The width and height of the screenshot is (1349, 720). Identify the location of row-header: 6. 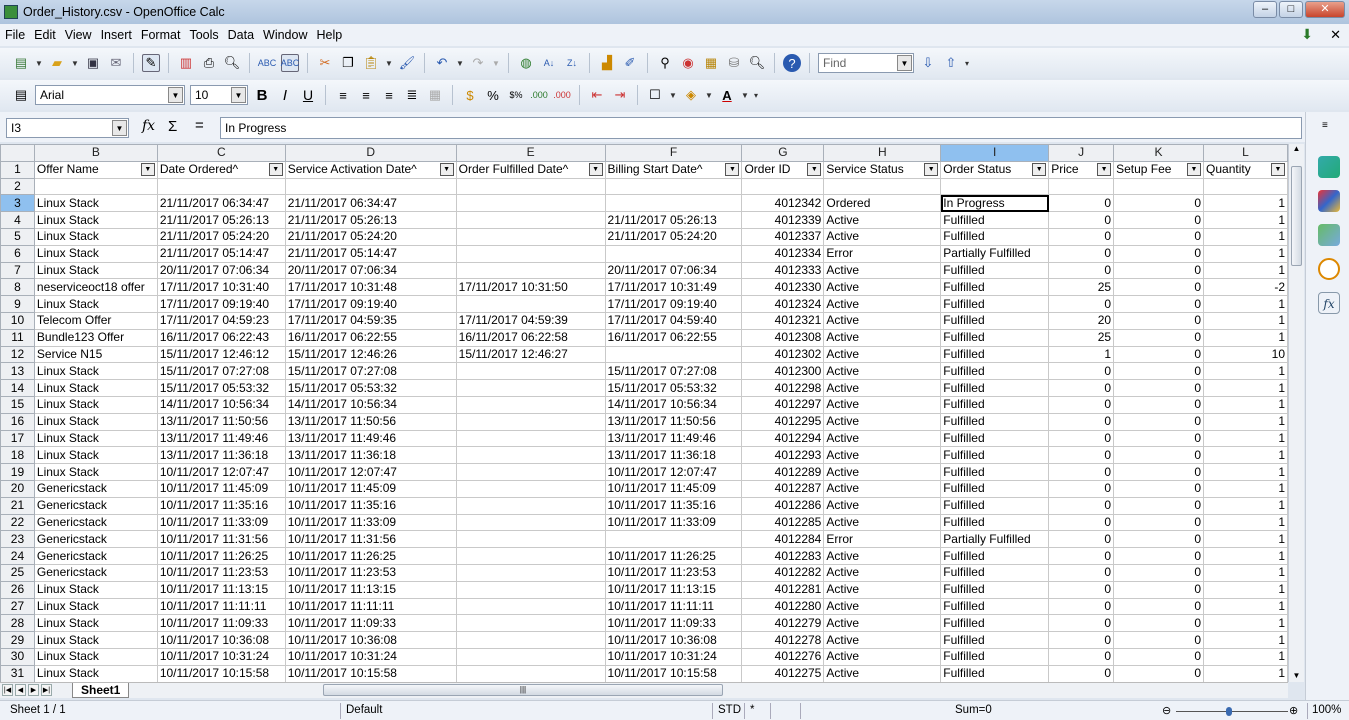
(17, 253).